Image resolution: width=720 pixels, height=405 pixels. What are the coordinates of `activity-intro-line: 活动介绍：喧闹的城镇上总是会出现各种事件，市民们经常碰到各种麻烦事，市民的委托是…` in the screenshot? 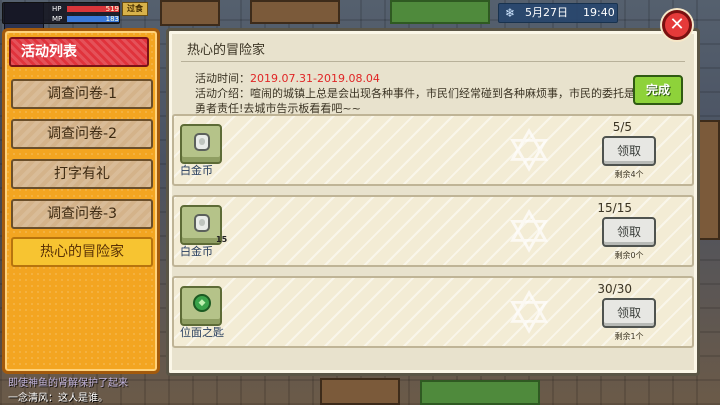 It's located at (415, 101).